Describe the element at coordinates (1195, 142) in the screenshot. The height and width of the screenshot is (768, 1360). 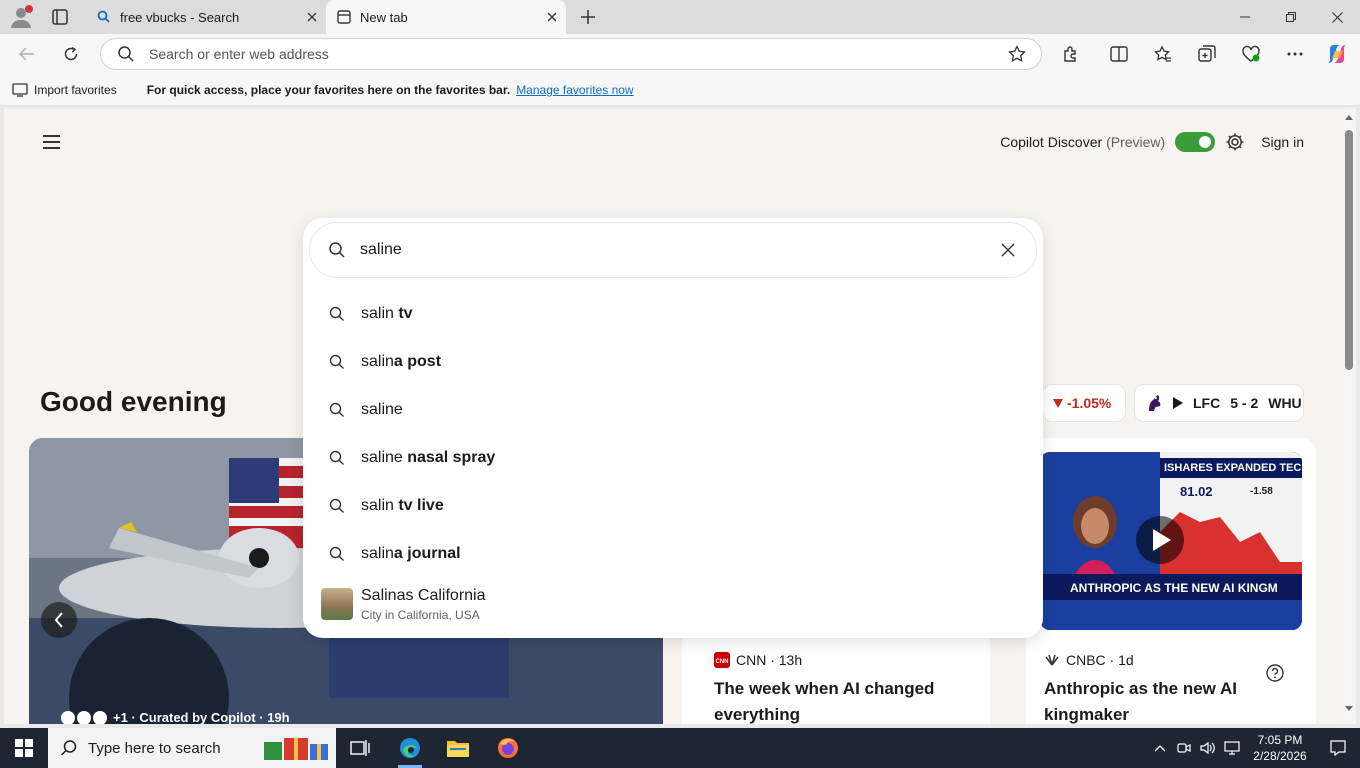
I see `copilot-discover-toggle` at that location.